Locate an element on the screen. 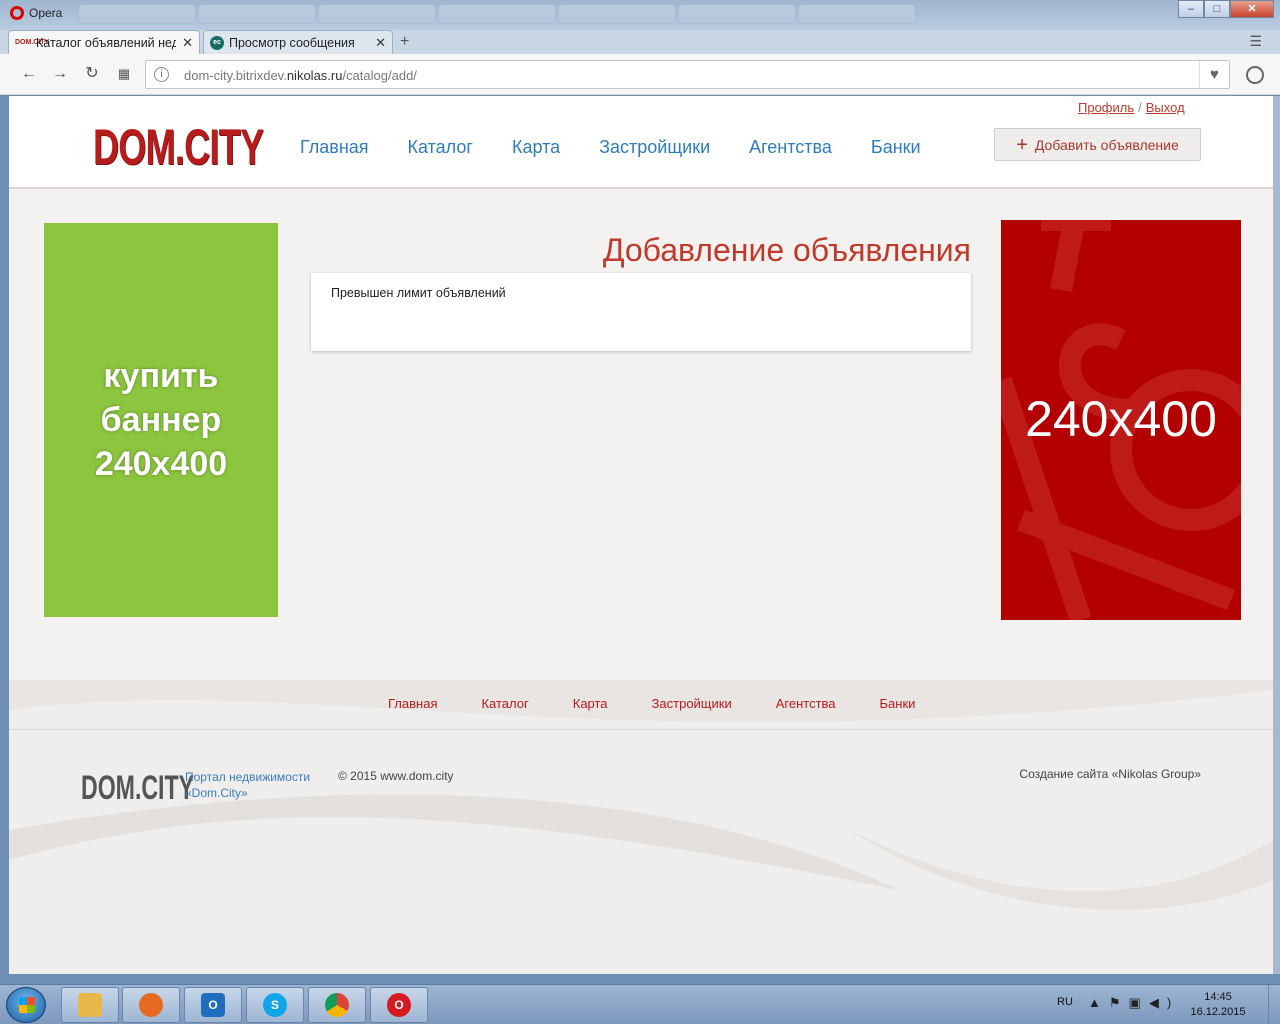 The image size is (1280, 1024). logout-link: Выход is located at coordinates (1165, 107).